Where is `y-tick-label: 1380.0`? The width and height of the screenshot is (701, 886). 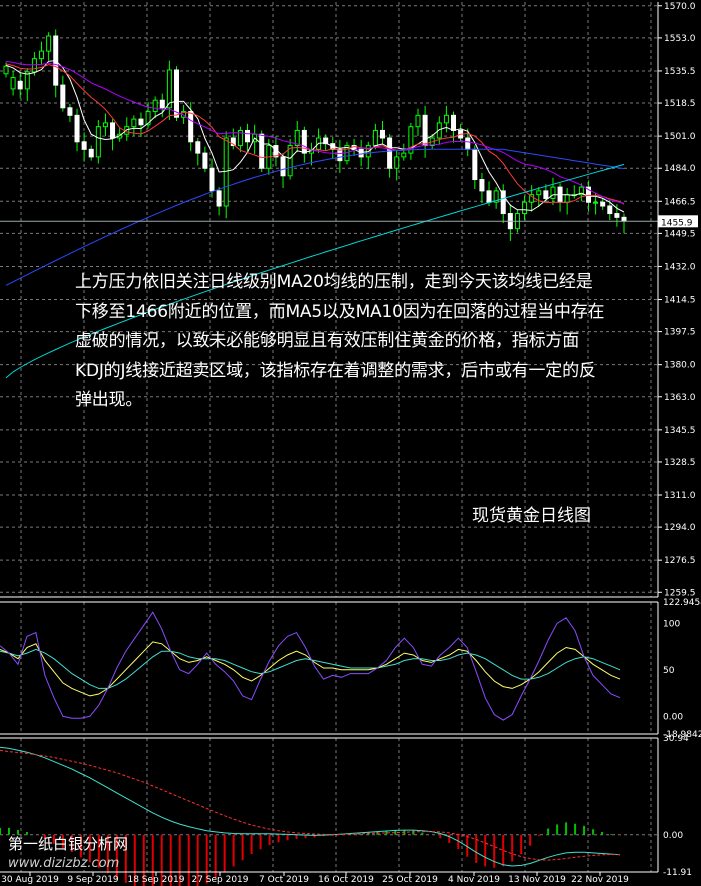
y-tick-label: 1380.0 is located at coordinates (680, 366).